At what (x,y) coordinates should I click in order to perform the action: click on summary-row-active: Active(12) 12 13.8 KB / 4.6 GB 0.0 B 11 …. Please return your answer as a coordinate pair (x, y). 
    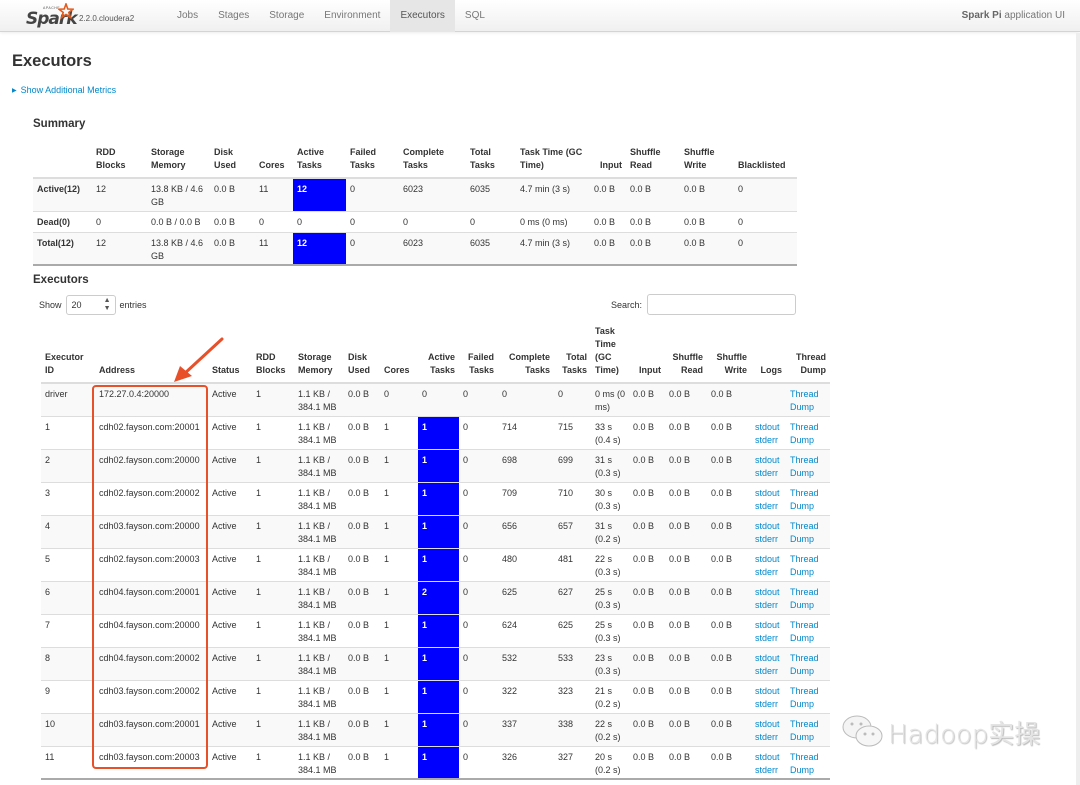
    Looking at the image, I should click on (415, 194).